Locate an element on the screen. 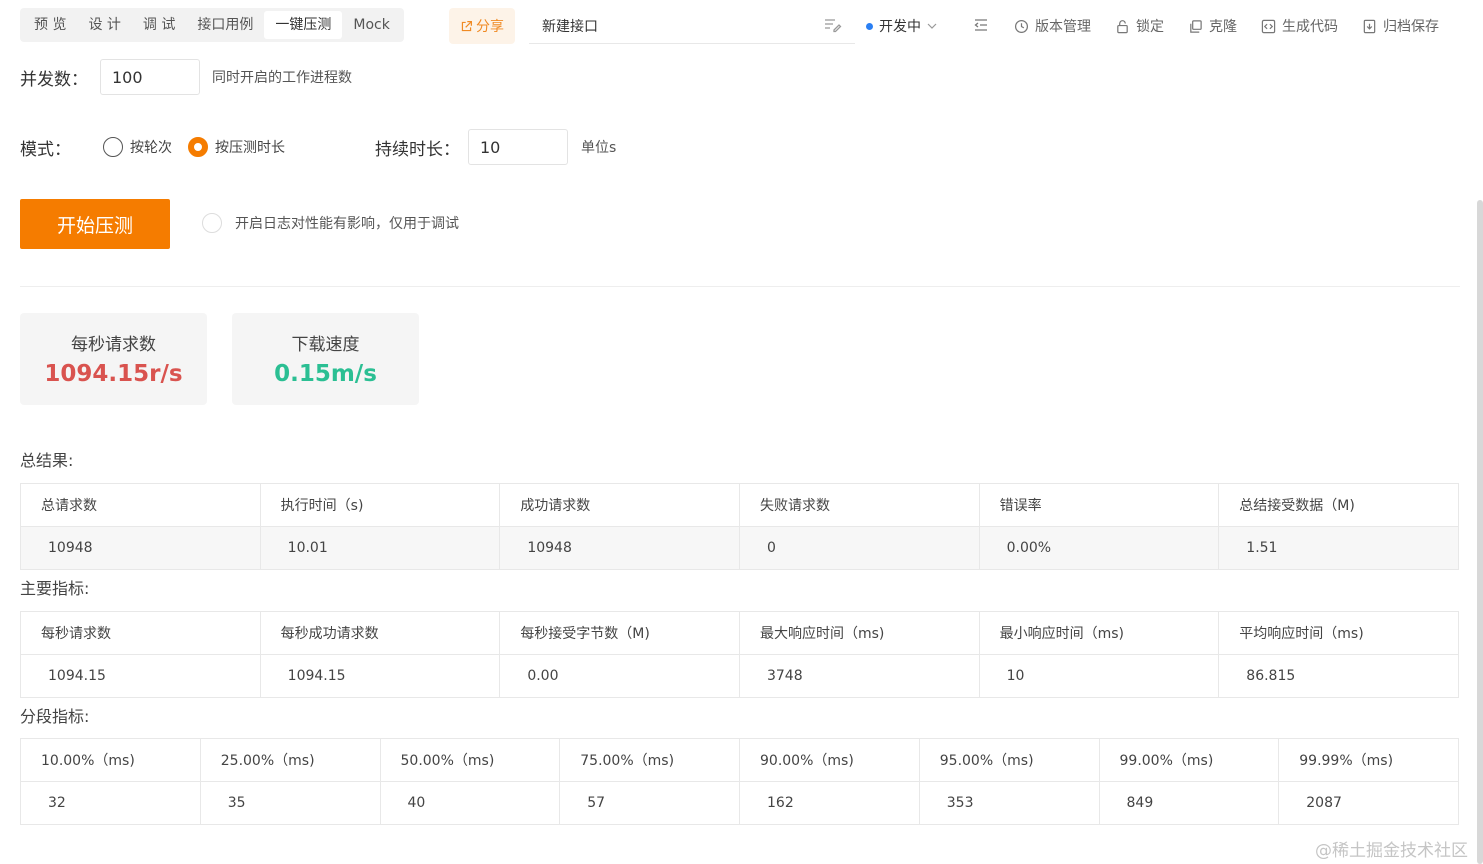 Image resolution: width=1483 pixels, height=864 pixels. clone-button: 克隆 is located at coordinates (1212, 26).